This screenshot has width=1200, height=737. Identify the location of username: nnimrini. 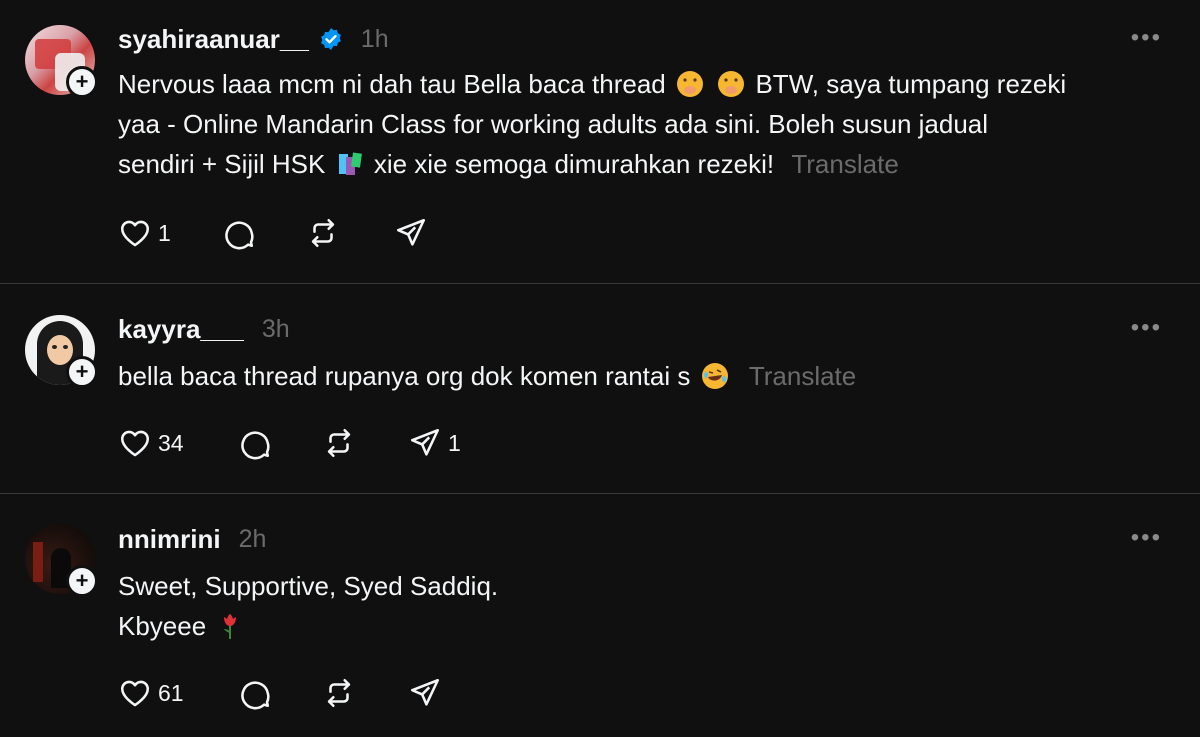
(169, 539).